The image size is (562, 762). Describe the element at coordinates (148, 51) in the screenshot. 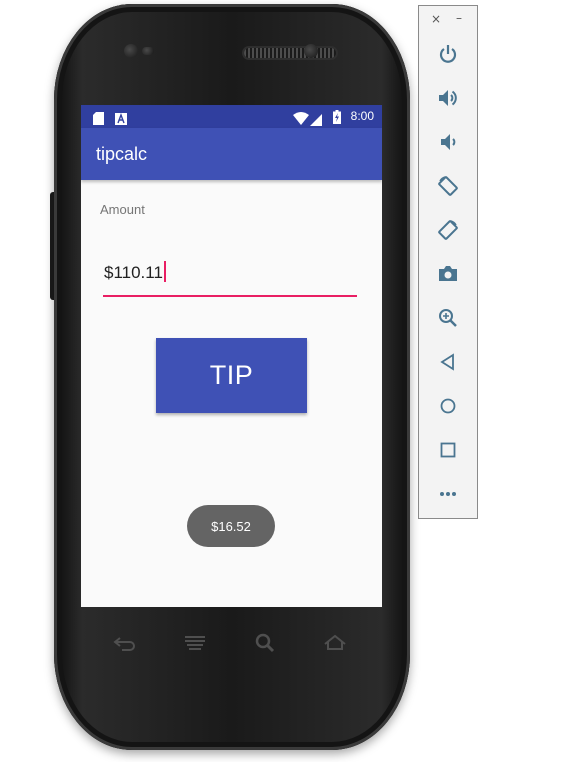

I see `proximity-sensor` at that location.